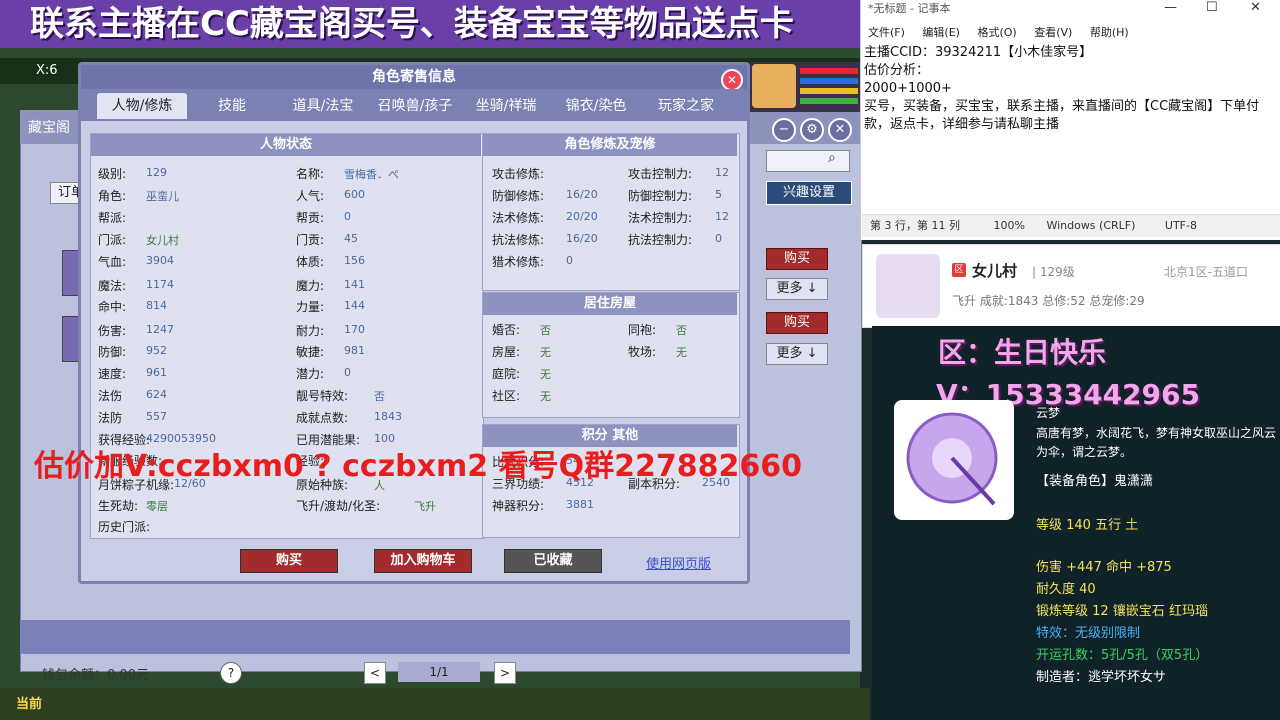 This screenshot has height=720, width=1280. Describe the element at coordinates (310, 331) in the screenshot. I see `field-label: 耐力:` at that location.